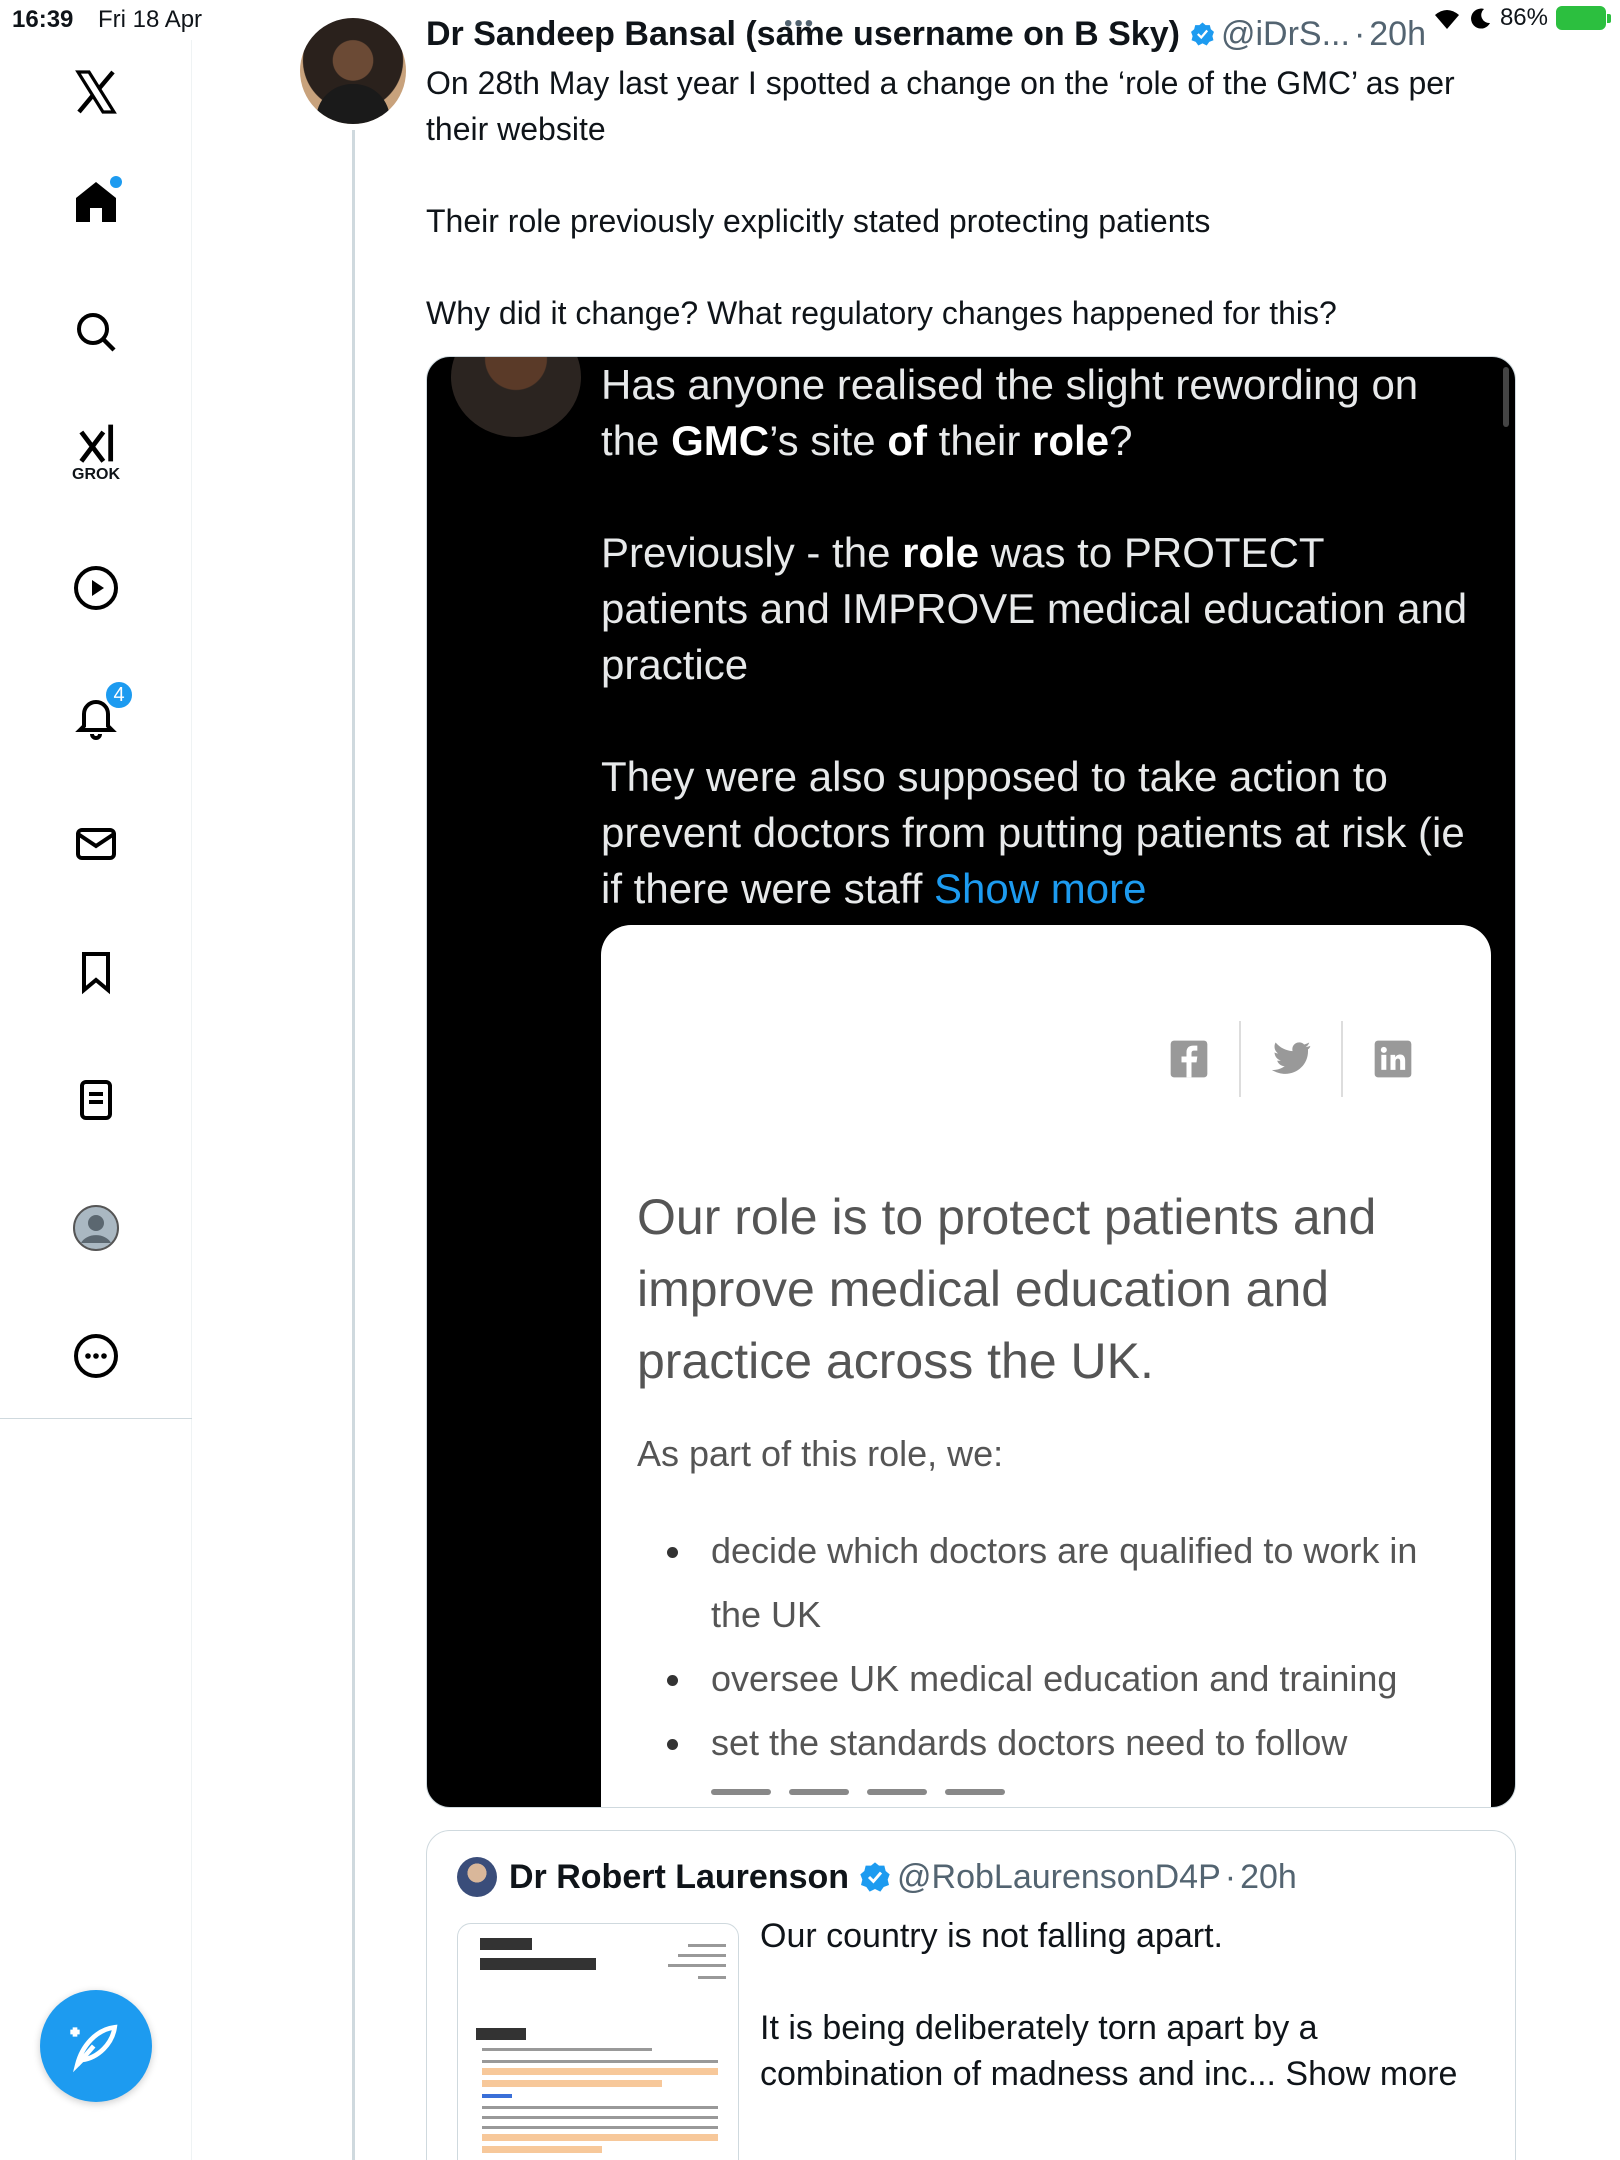 This screenshot has height=2160, width=1620. Describe the element at coordinates (679, 1877) in the screenshot. I see `quote-author-name: Dr Robert Laurenson` at that location.